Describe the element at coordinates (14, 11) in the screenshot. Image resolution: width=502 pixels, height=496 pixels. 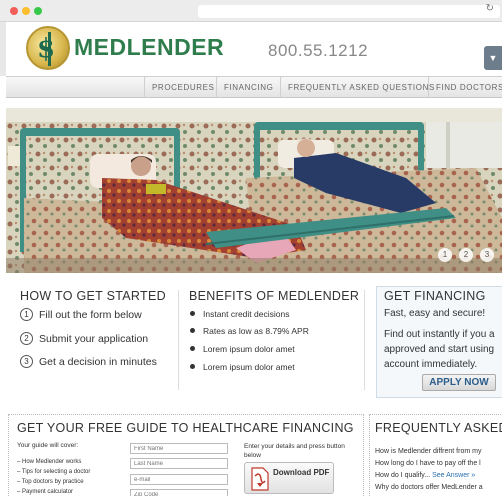
I see `close-window-icon` at that location.